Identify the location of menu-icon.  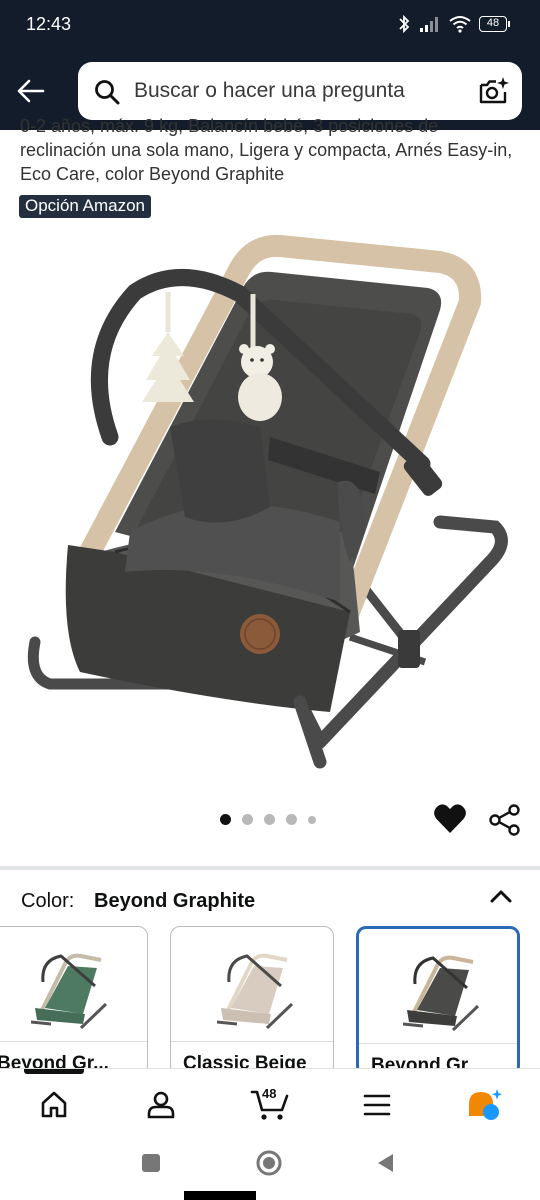
(377, 1105).